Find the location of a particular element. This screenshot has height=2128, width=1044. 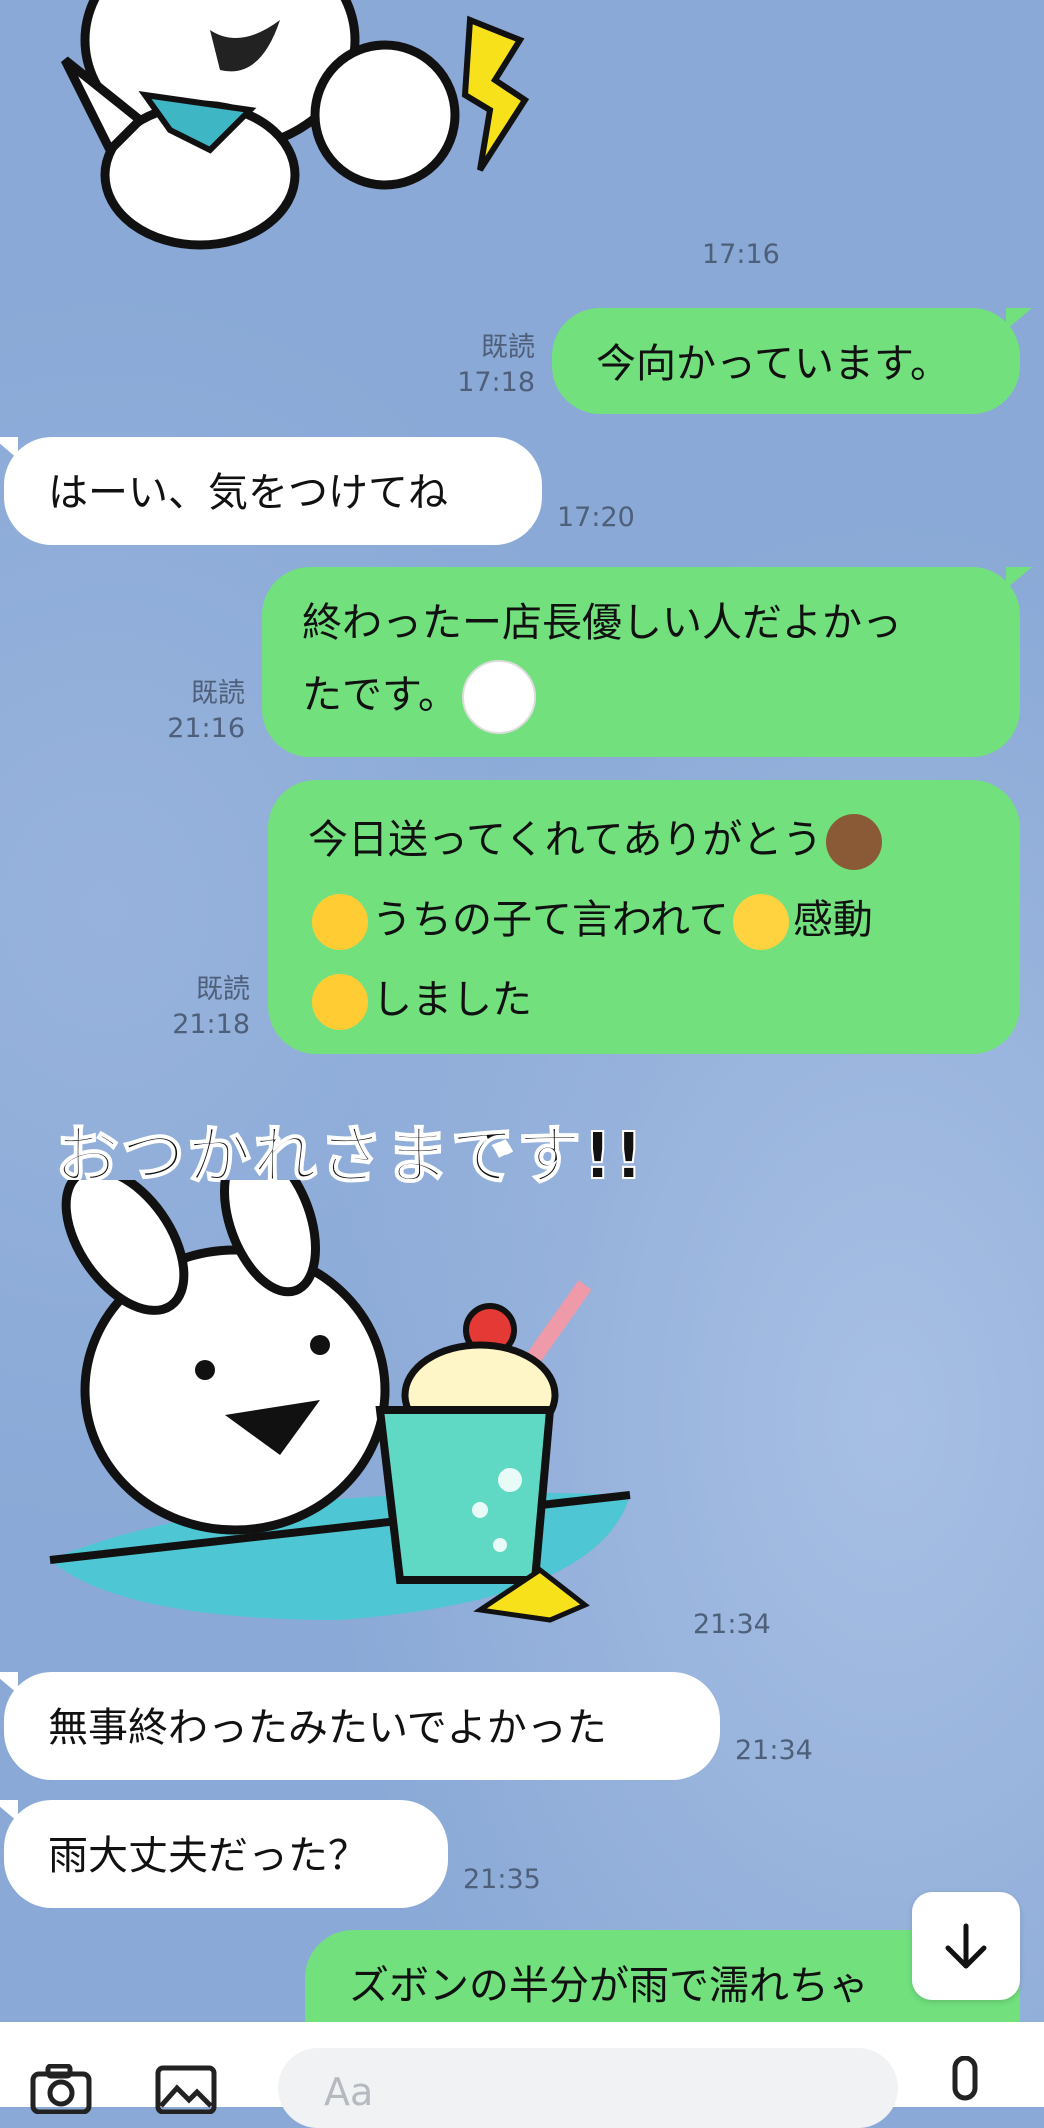

message-text: 今日送ってくれてありがとう is located at coordinates (565, 840).